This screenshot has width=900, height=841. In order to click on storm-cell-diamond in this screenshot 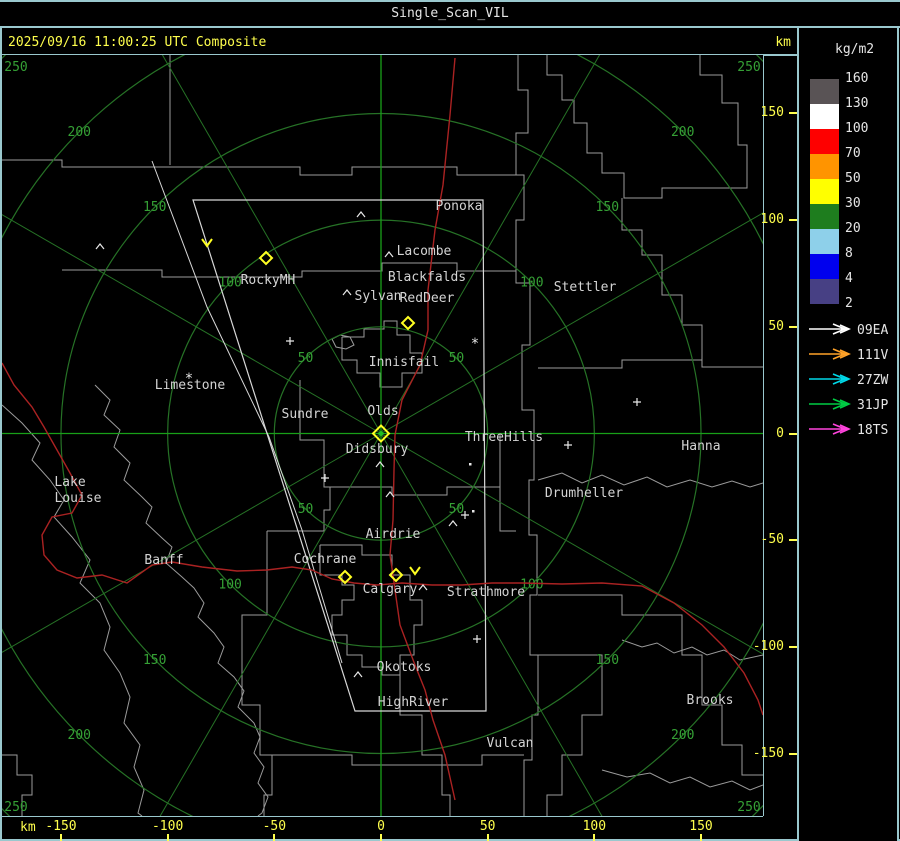, I will do `click(408, 323)`.